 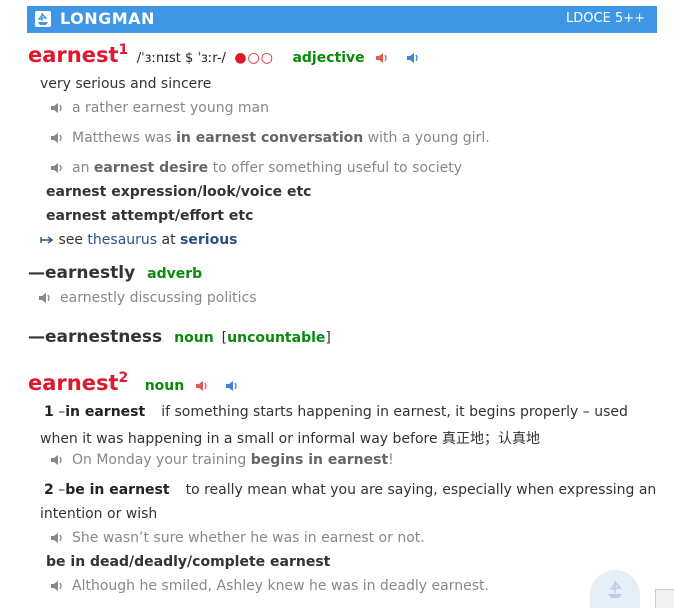 What do you see at coordinates (150, 216) in the screenshot?
I see `collocation: earnest attempt/effort etc` at bounding box center [150, 216].